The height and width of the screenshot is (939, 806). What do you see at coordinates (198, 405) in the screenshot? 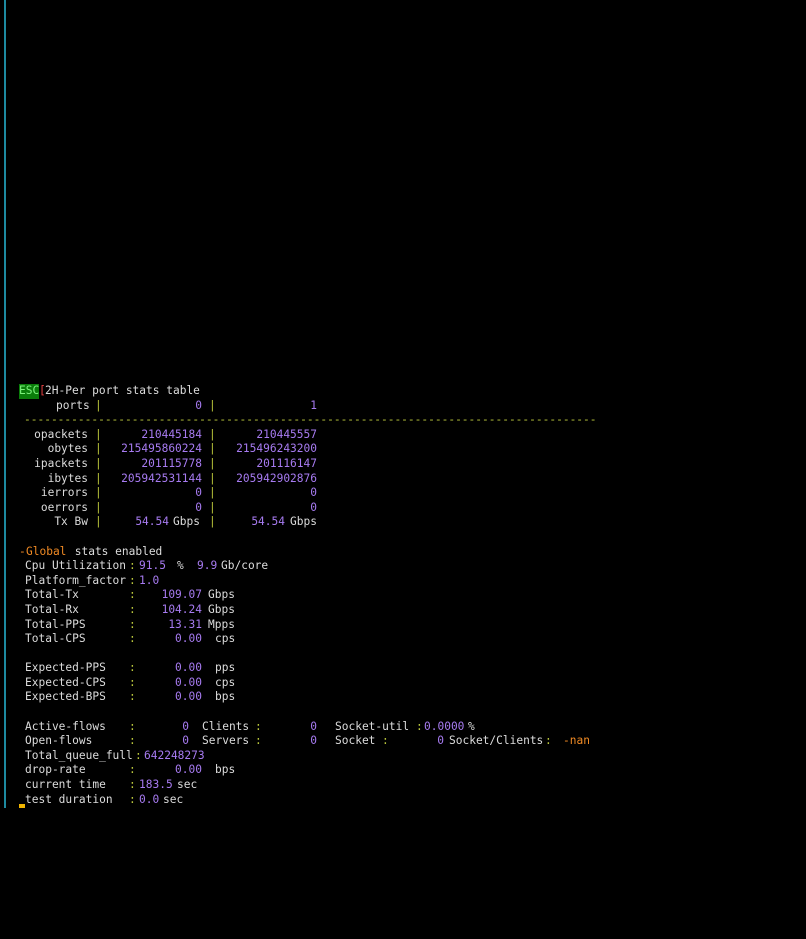
I see `port-0-header: 0` at bounding box center [198, 405].